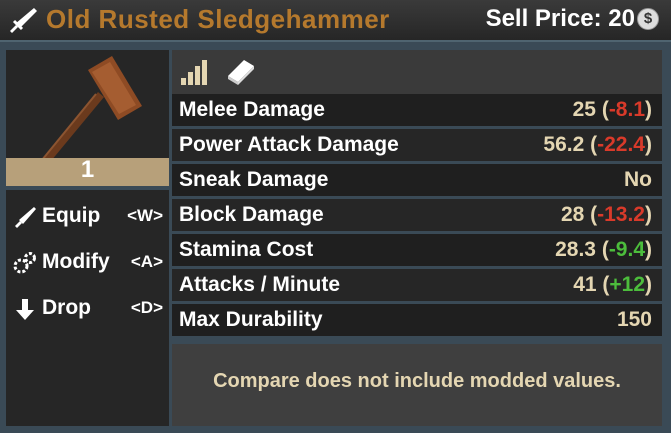  I want to click on equip-button: Equip <W>, so click(87, 216).